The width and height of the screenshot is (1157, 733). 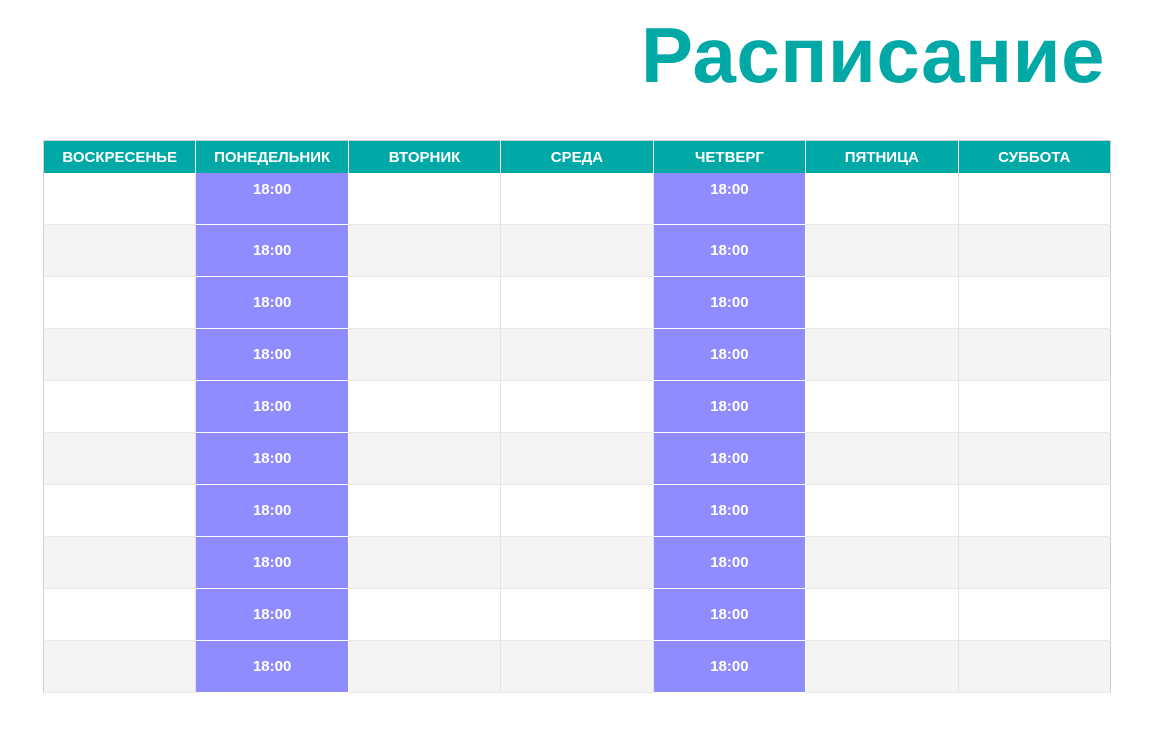 I want to click on day-header-monday: ПОНЕДЕЛЬНИК, so click(x=272, y=156).